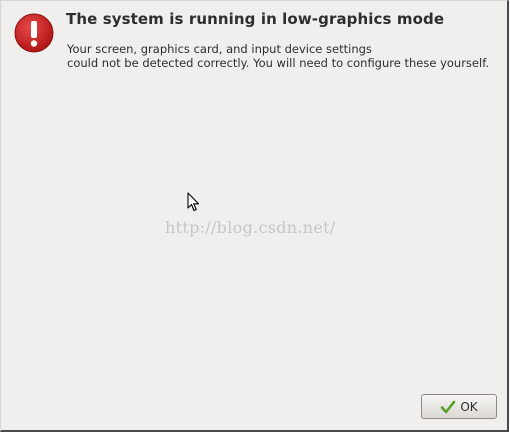  I want to click on ok-button-label: OK, so click(469, 406).